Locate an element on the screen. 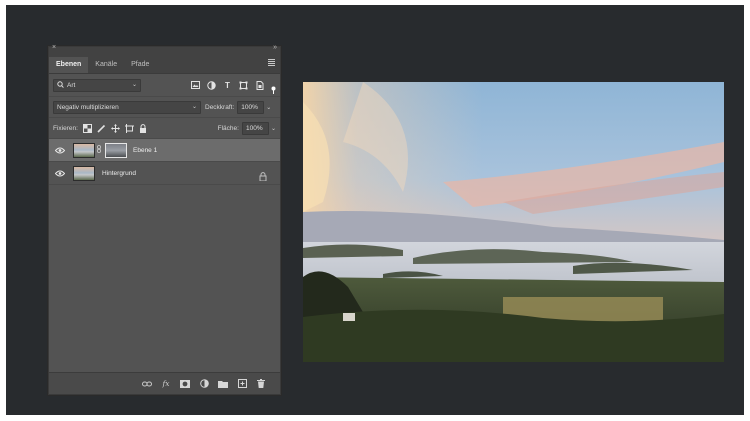 This screenshot has width=750, height=421. type-filter-icon: T is located at coordinates (227, 85).